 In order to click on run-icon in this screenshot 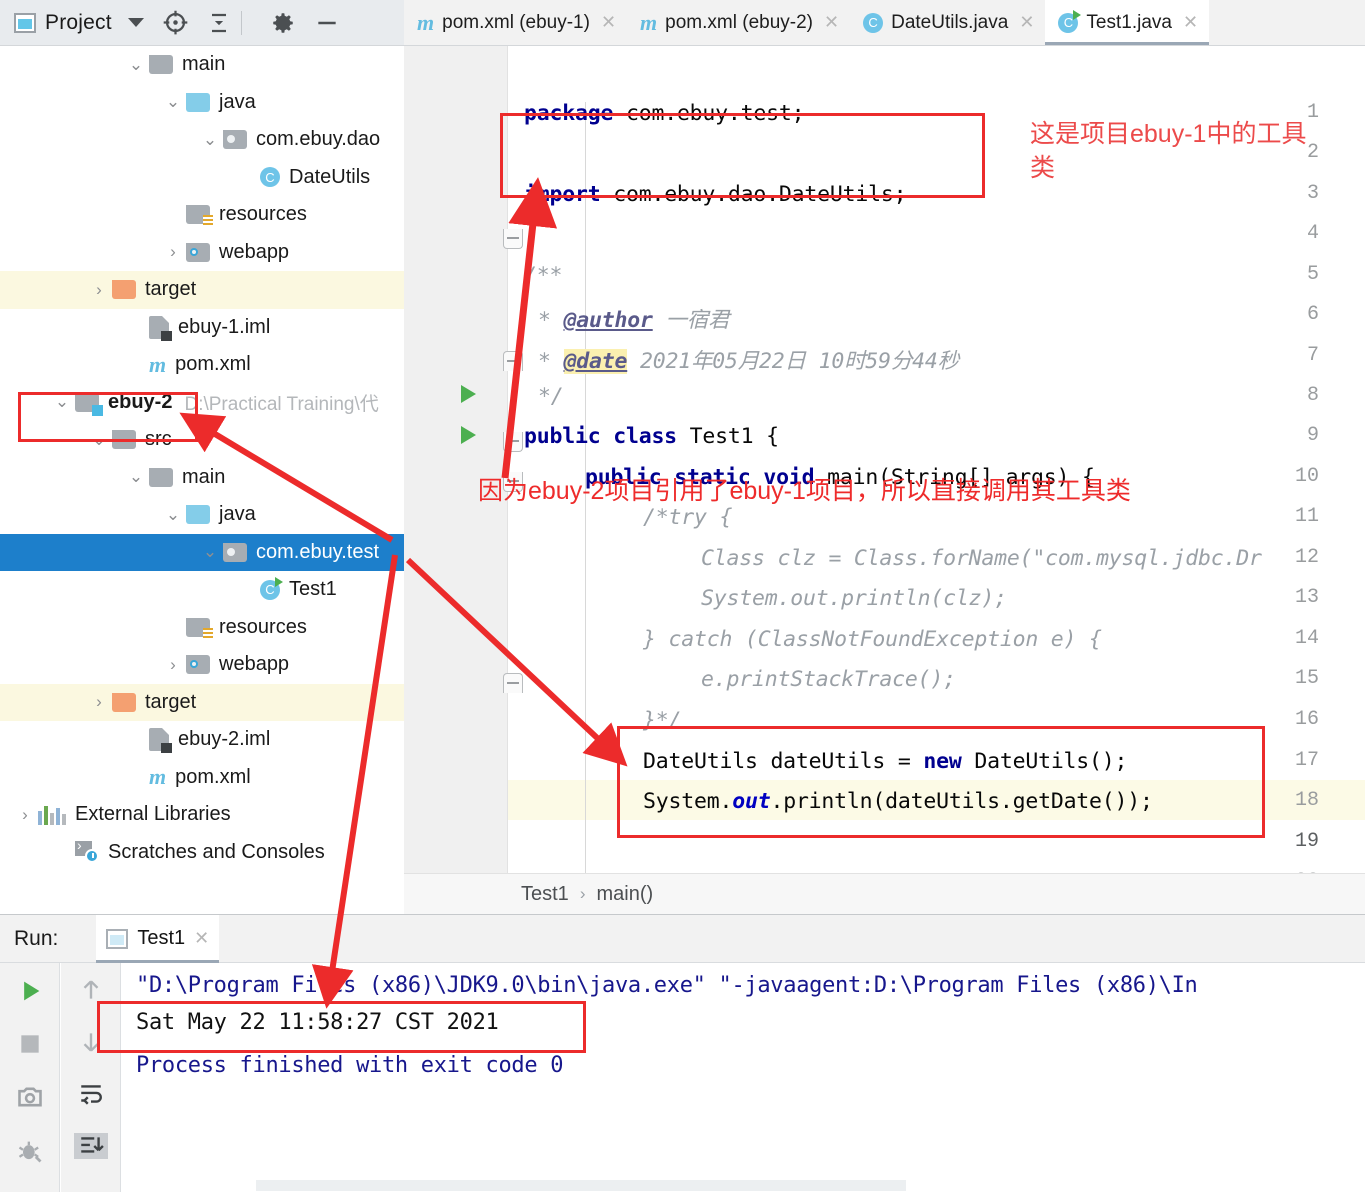, I will do `click(30, 991)`.